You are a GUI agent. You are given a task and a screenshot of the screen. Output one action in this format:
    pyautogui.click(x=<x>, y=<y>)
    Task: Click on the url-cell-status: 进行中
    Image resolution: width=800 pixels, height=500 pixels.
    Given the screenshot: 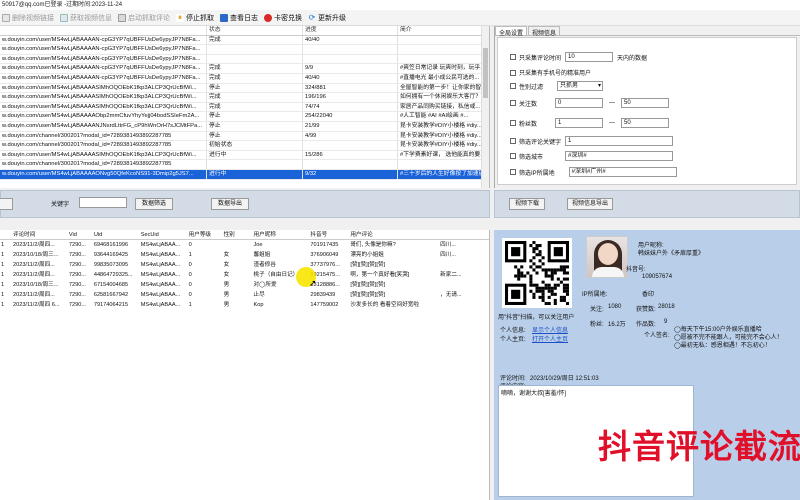 What is the action you would take?
    pyautogui.click(x=255, y=155)
    